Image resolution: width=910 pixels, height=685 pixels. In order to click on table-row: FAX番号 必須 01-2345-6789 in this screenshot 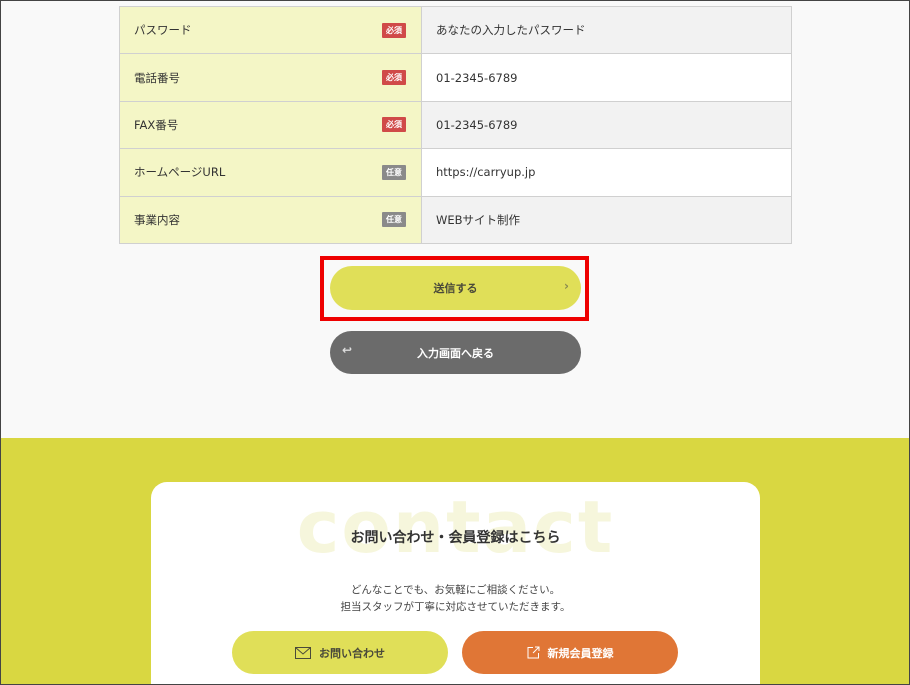, I will do `click(455, 125)`.